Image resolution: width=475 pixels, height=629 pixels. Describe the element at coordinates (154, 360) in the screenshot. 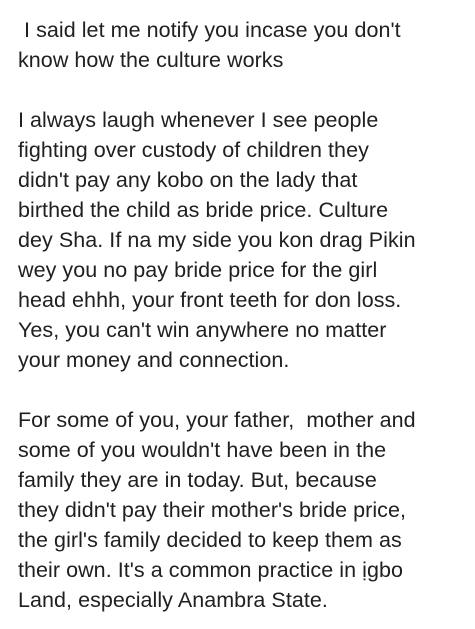

I see `text-line: your money and connection.` at that location.